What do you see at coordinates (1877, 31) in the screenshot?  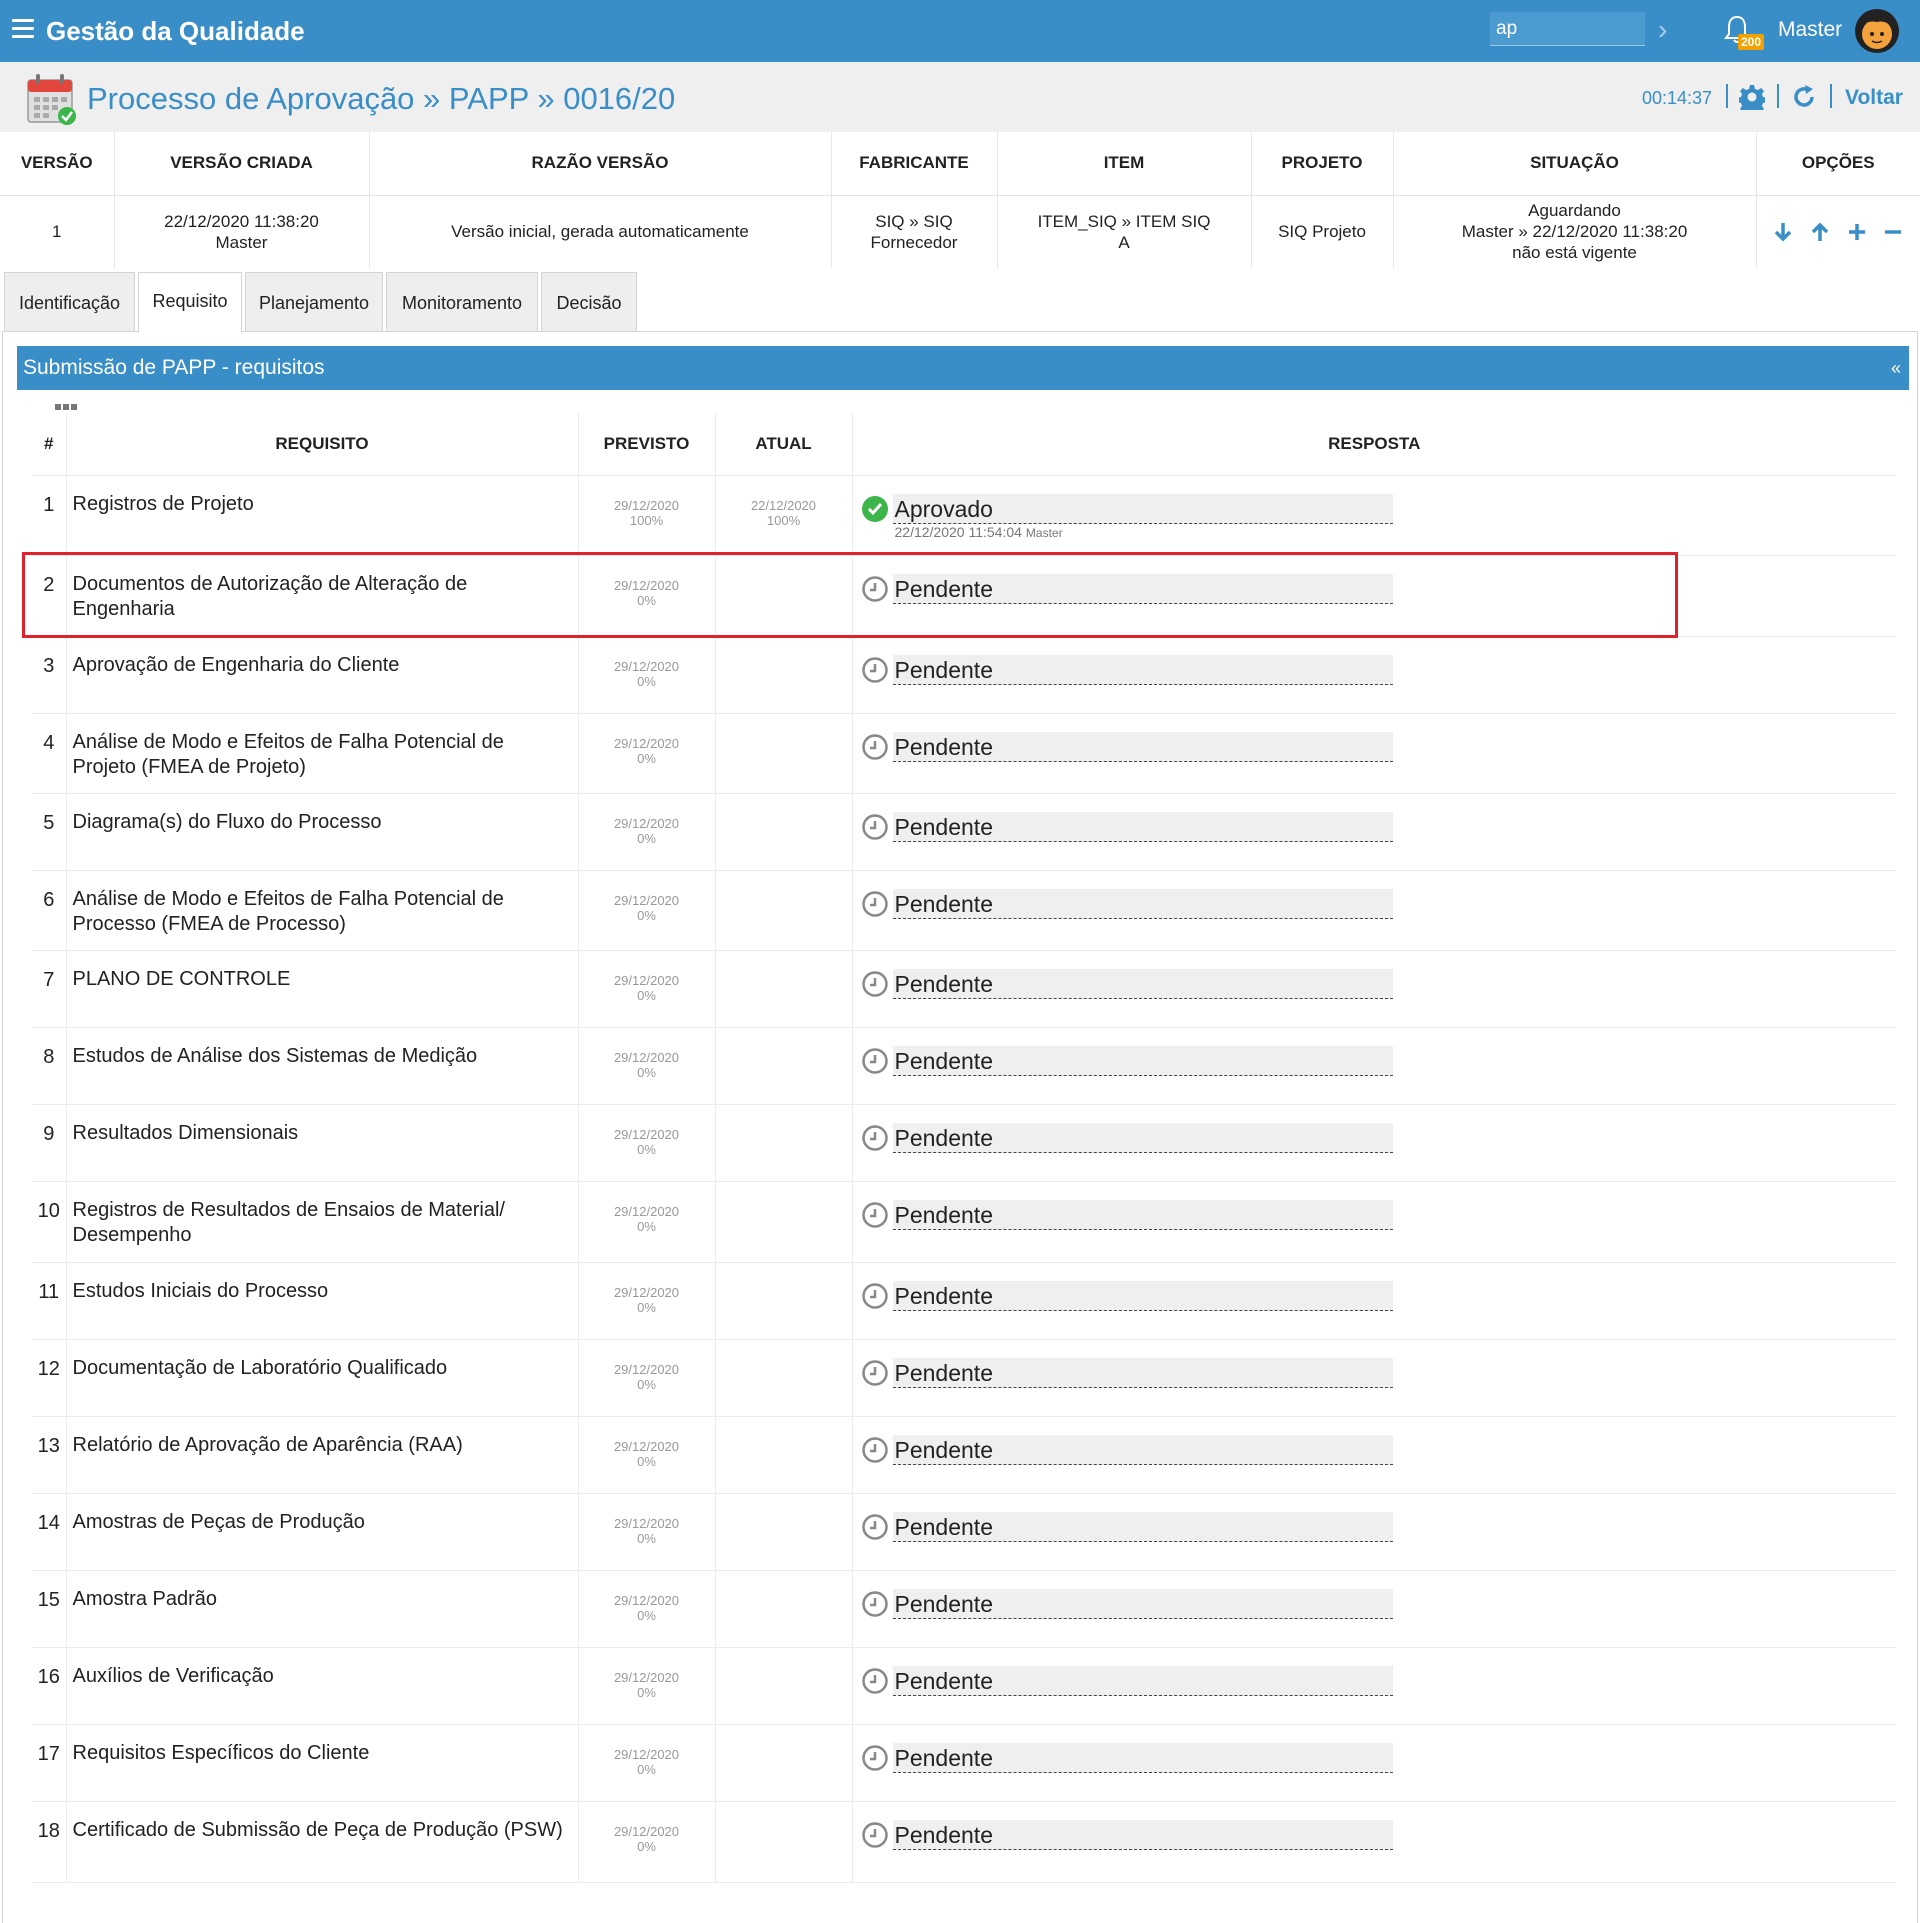 I see `avatar` at bounding box center [1877, 31].